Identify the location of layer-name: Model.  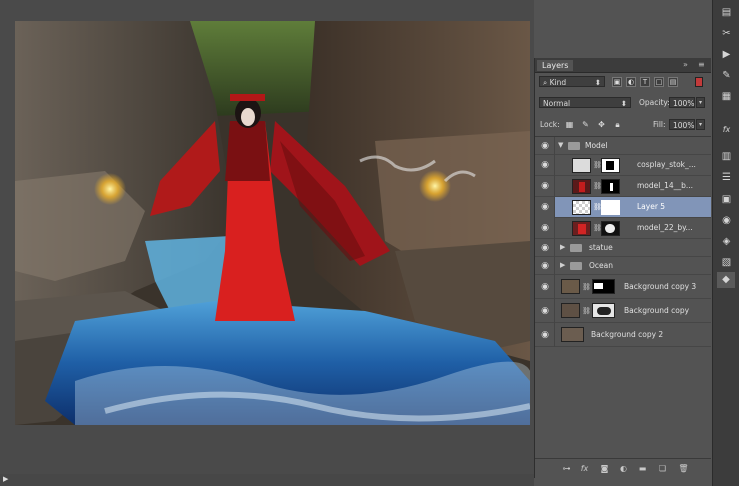
(596, 145).